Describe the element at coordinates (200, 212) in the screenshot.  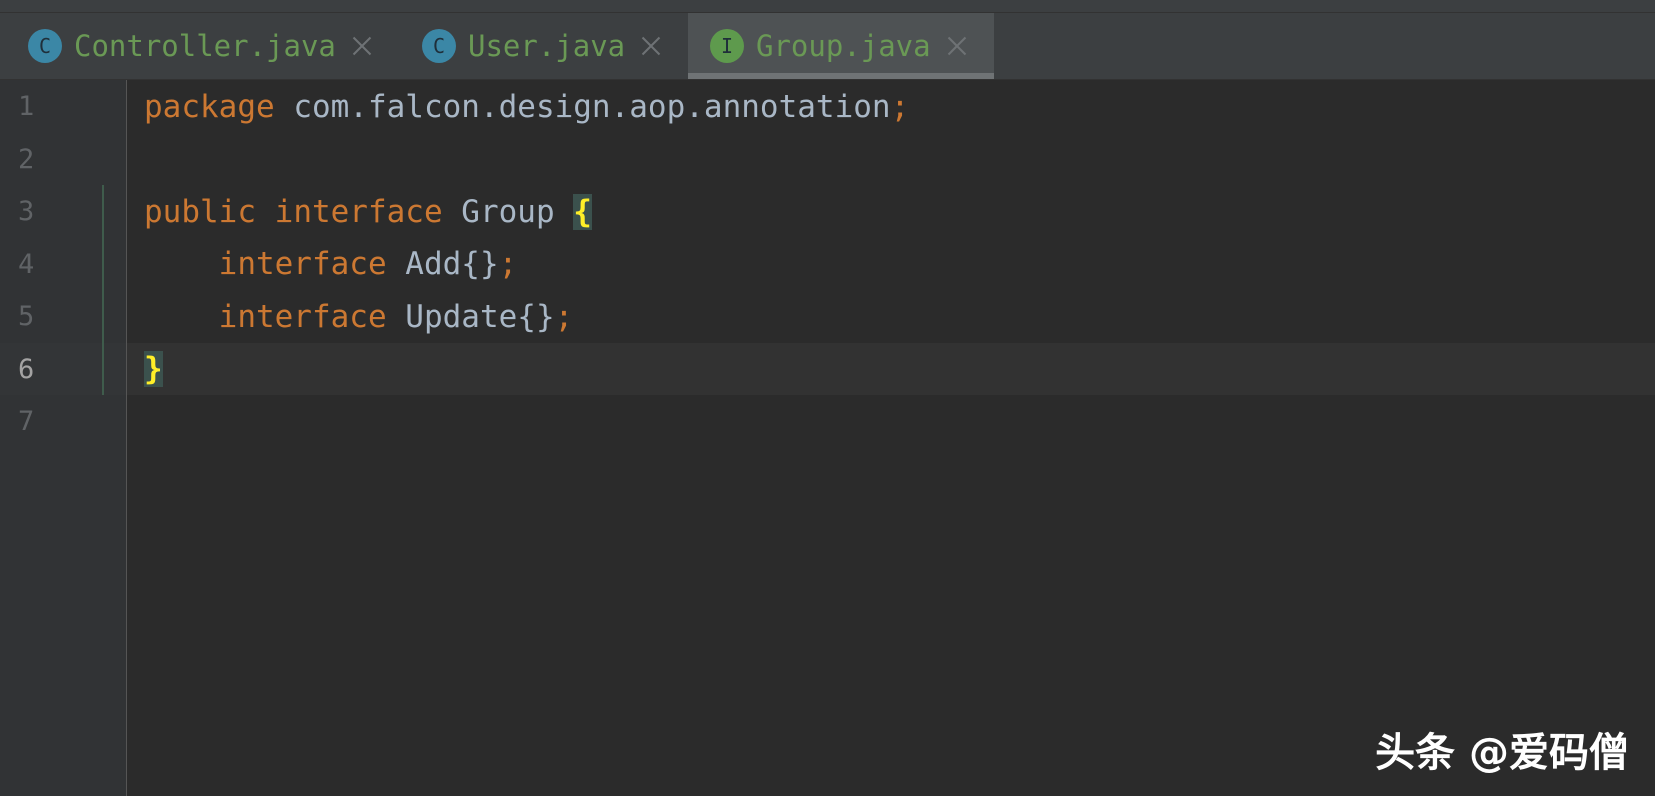
I see `keyword: public` at that location.